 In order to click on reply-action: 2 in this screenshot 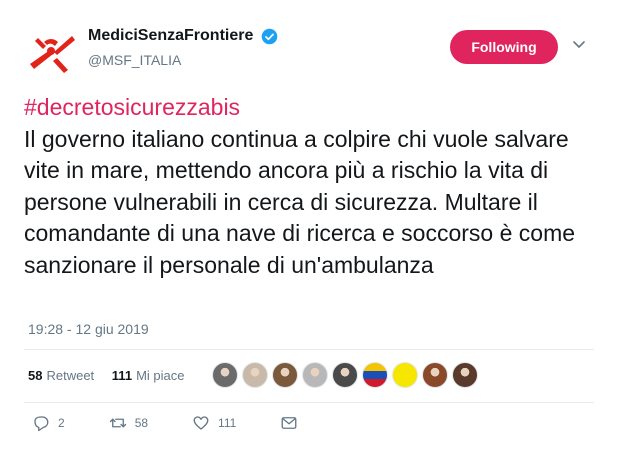, I will do `click(48, 423)`.